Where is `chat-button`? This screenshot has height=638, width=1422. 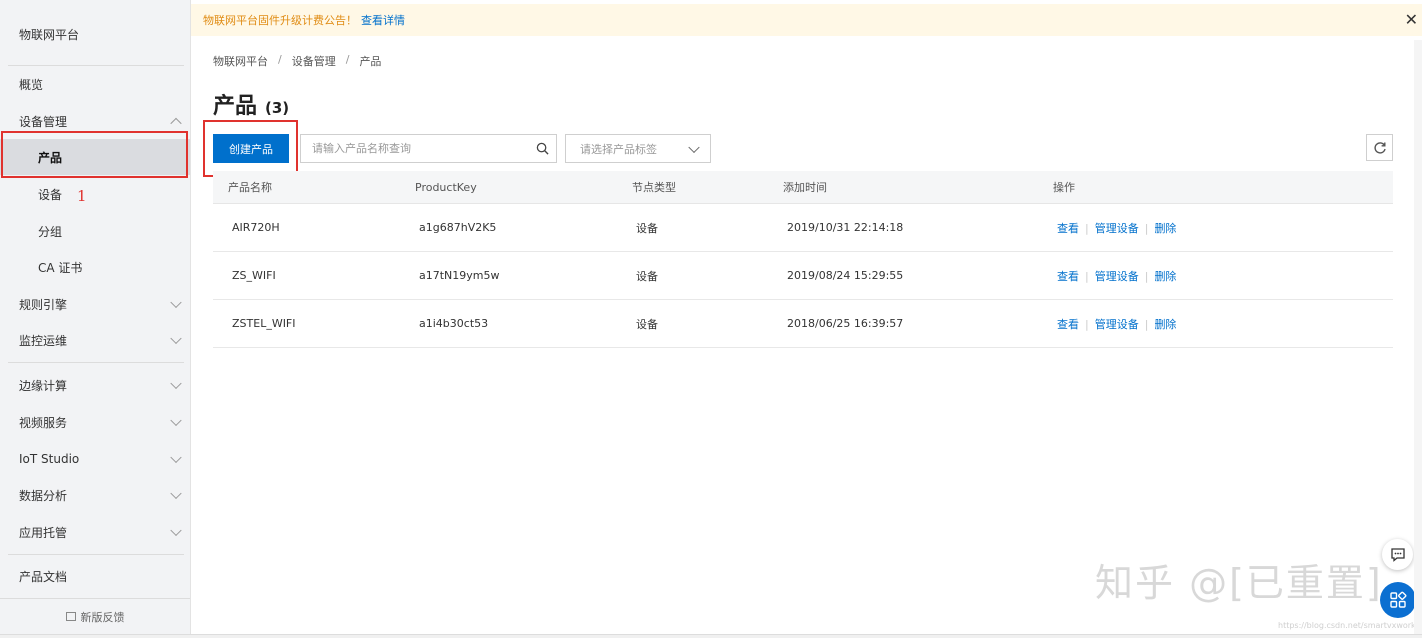
chat-button is located at coordinates (1397, 554).